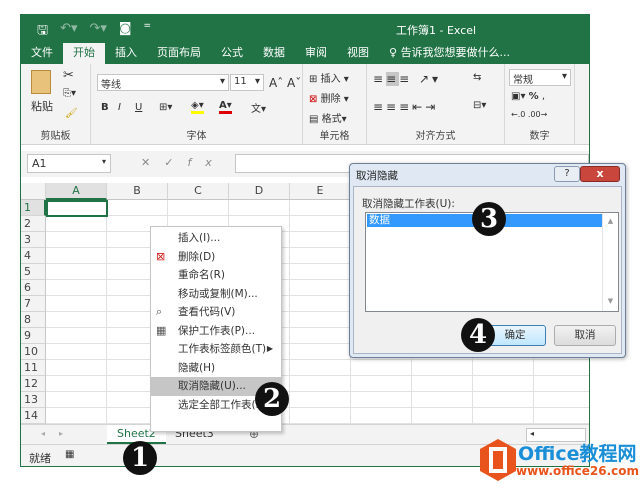 The height and width of the screenshot is (488, 640). What do you see at coordinates (216, 349) in the screenshot?
I see `menu-item: 工作表标签颜色(T) ▶` at bounding box center [216, 349].